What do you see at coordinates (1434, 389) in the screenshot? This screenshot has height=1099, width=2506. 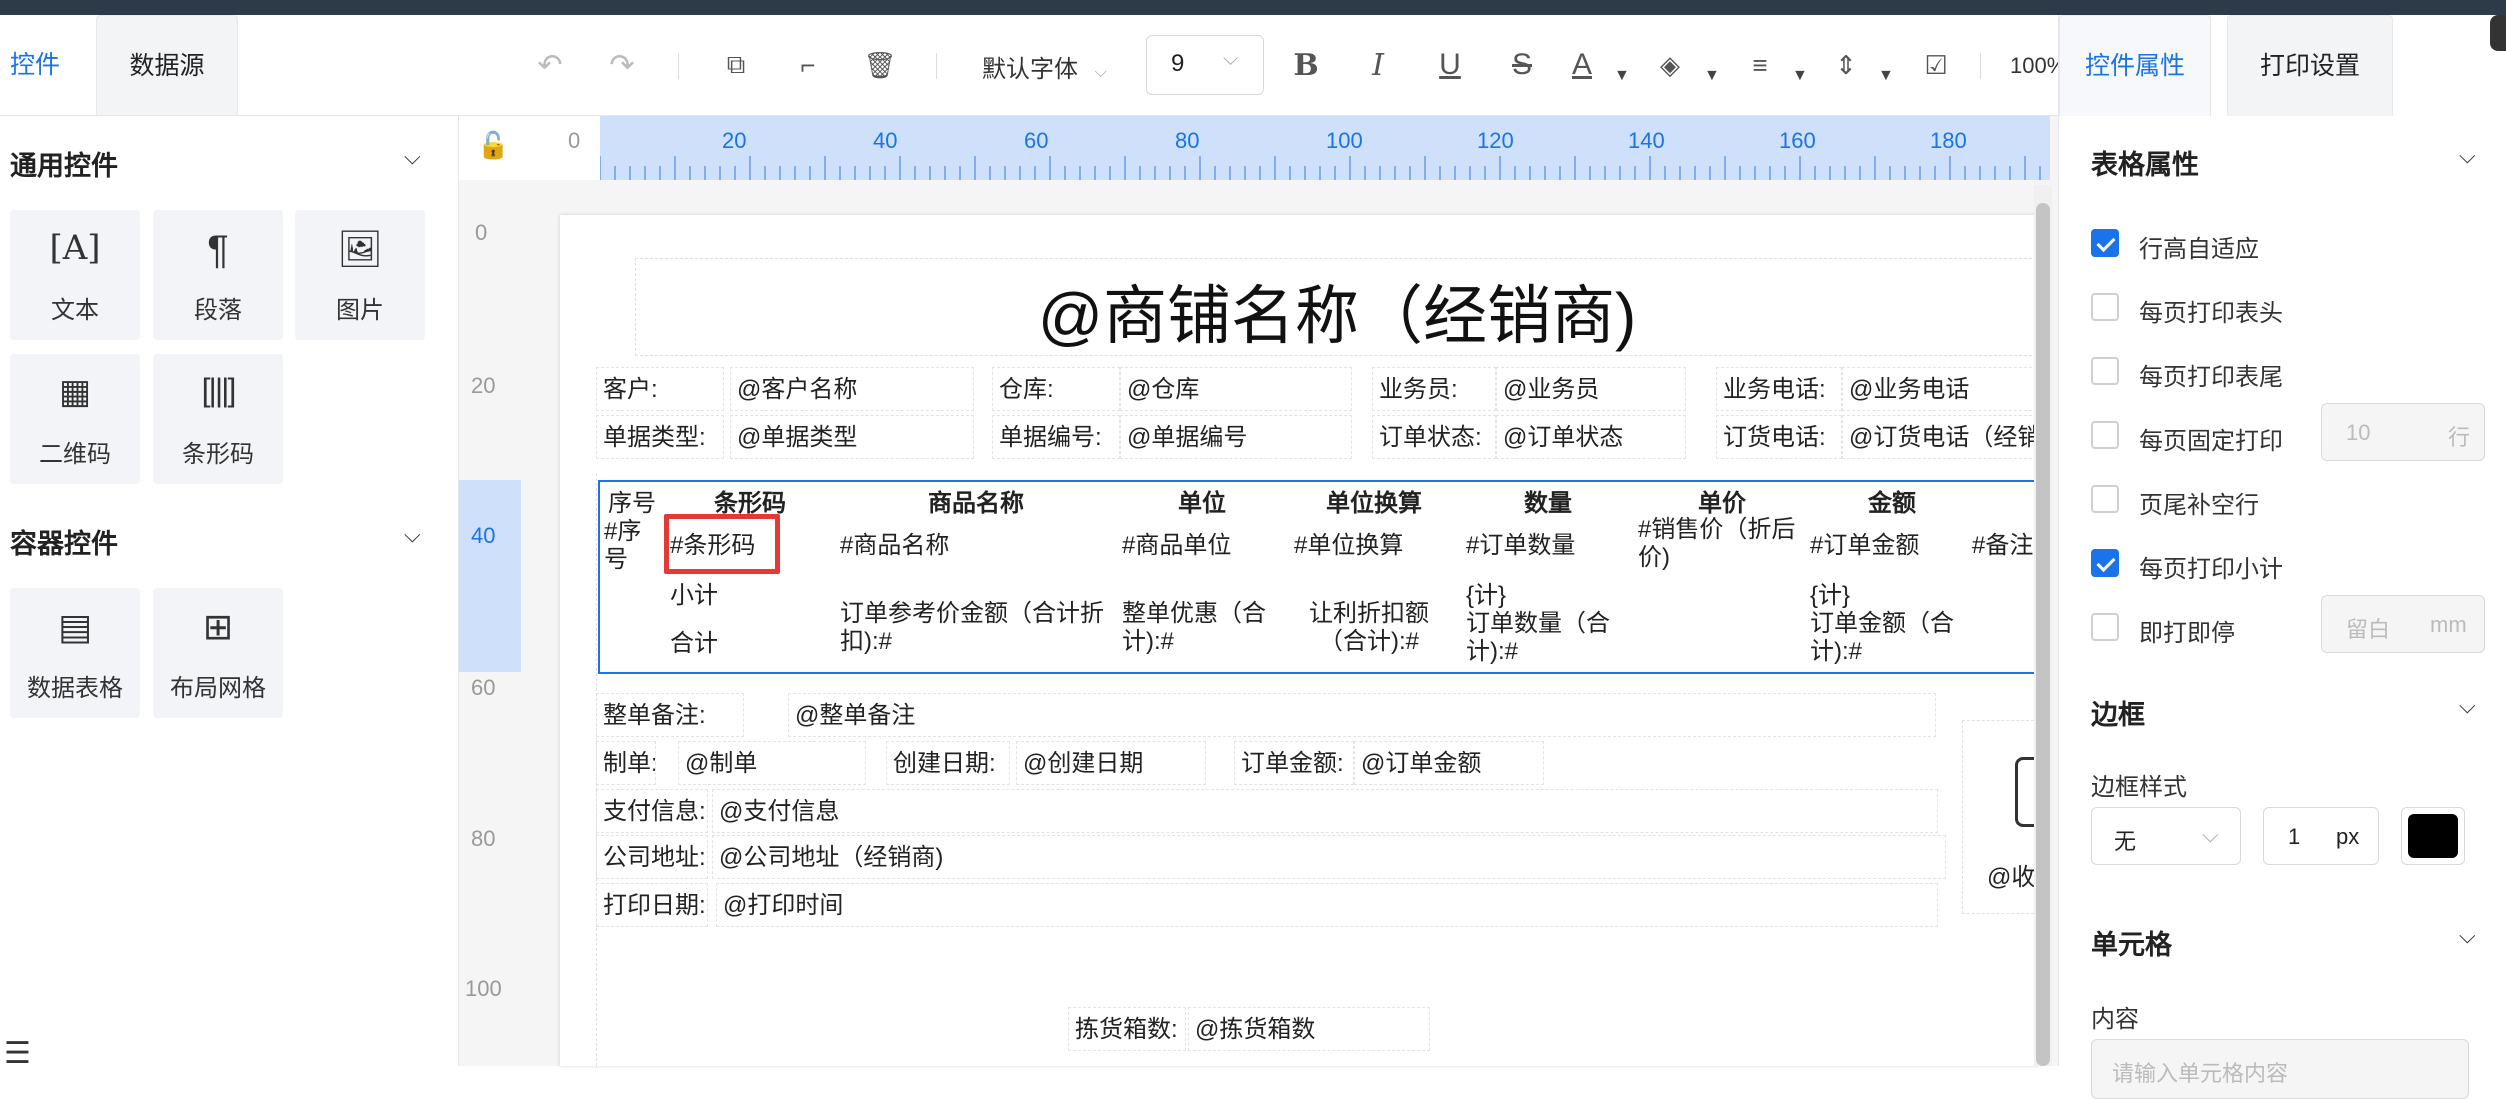 I see `label-salesman: 业务员:` at bounding box center [1434, 389].